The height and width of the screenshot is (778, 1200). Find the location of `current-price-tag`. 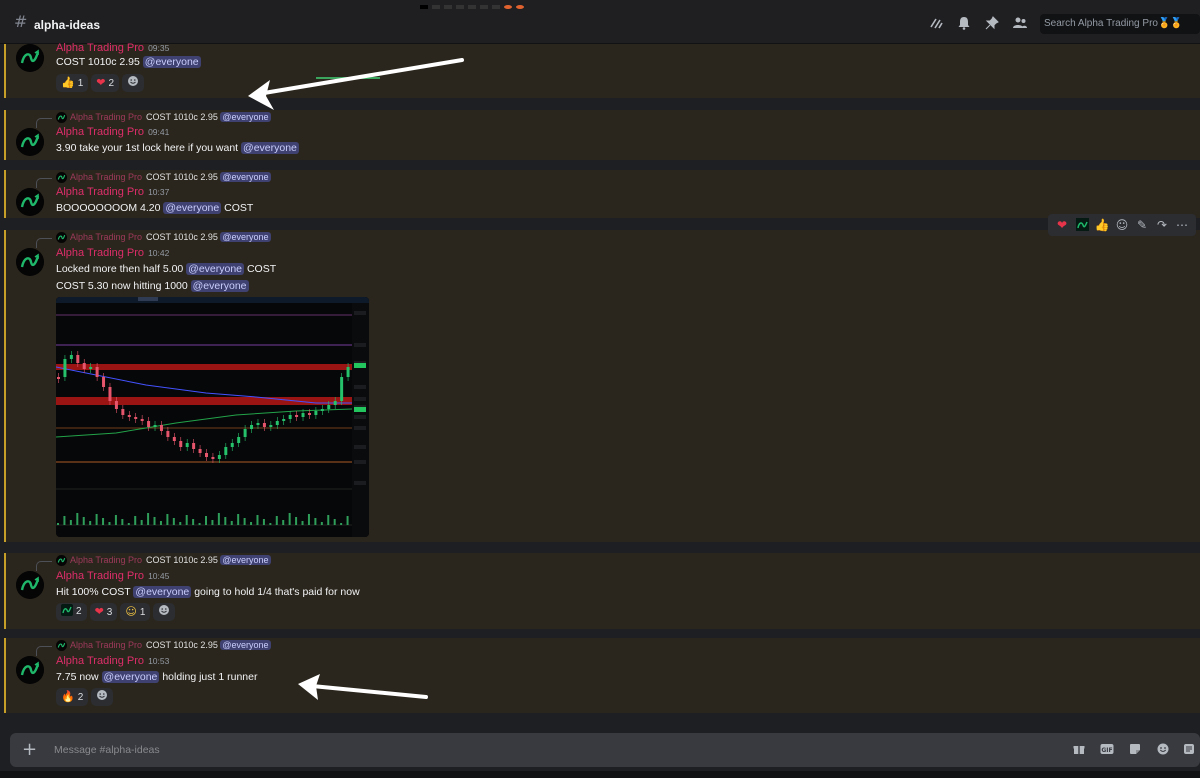

current-price-tag is located at coordinates (360, 409).